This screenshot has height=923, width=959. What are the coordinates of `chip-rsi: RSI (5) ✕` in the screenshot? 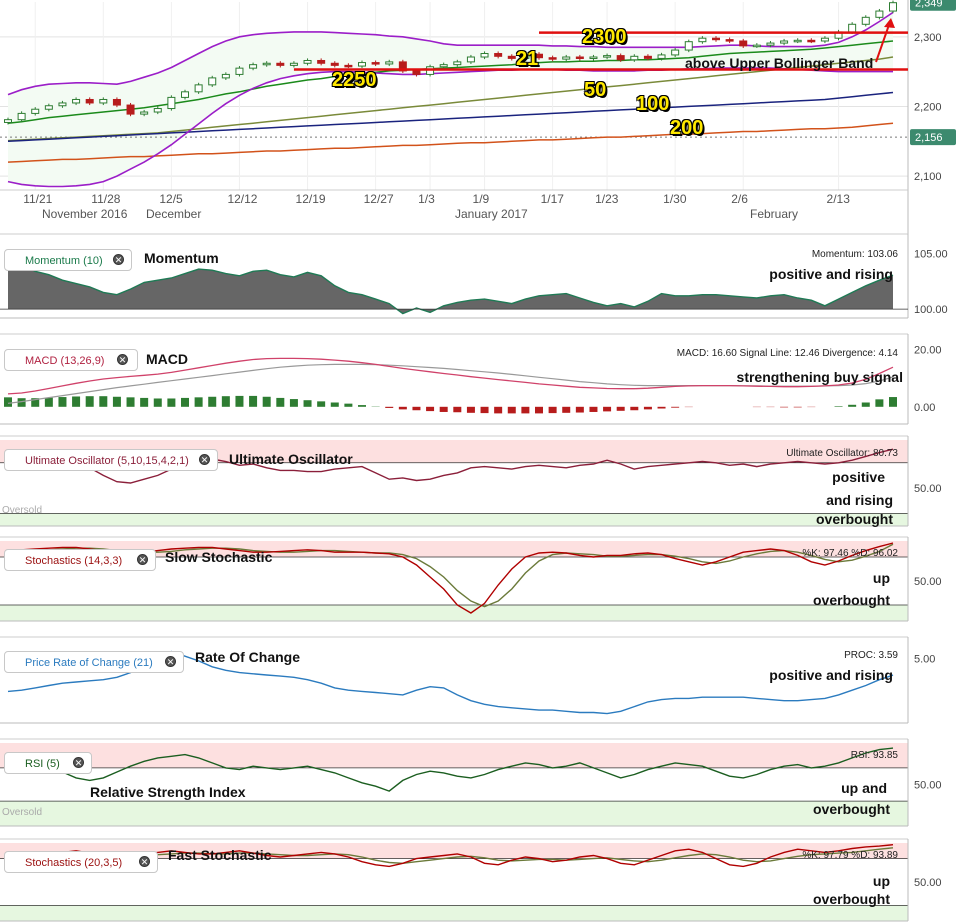 It's located at (48, 763).